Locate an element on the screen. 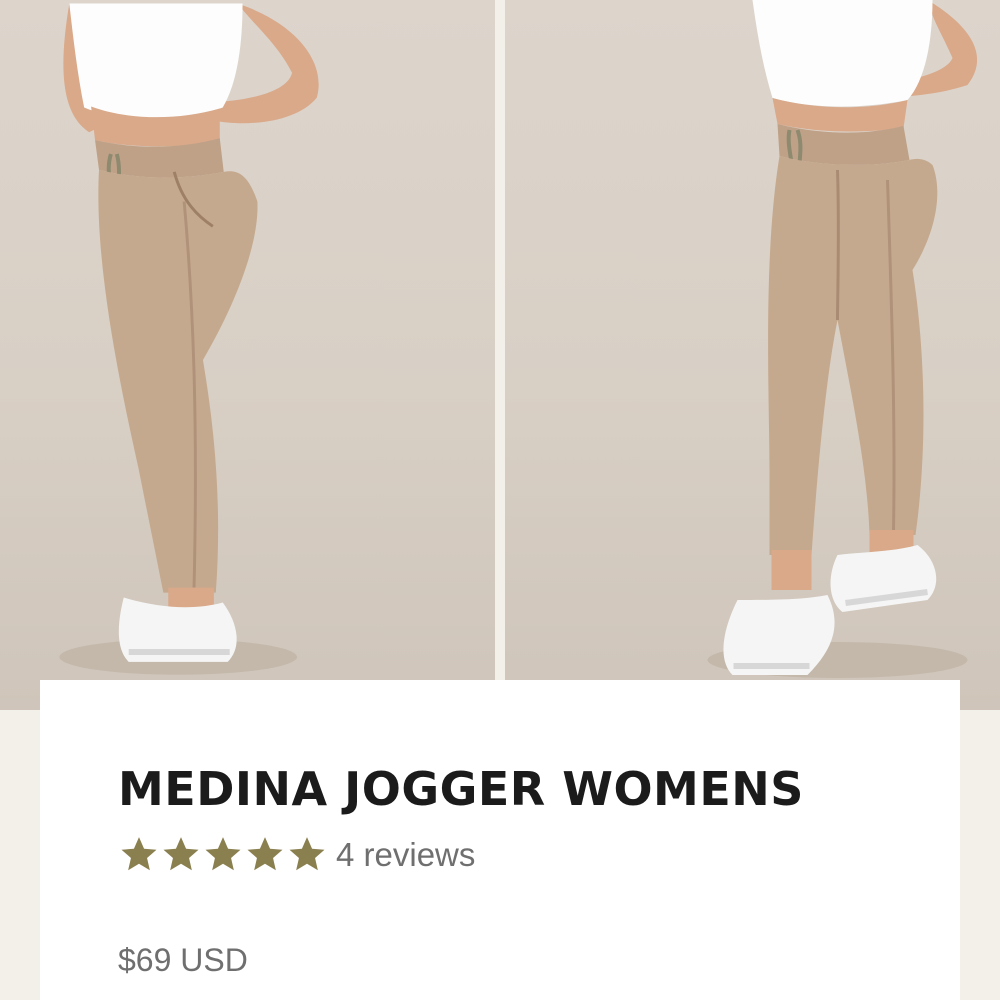 This screenshot has width=1000, height=1000. product-title: MEDINA JOGGER WOMENS is located at coordinates (461, 789).